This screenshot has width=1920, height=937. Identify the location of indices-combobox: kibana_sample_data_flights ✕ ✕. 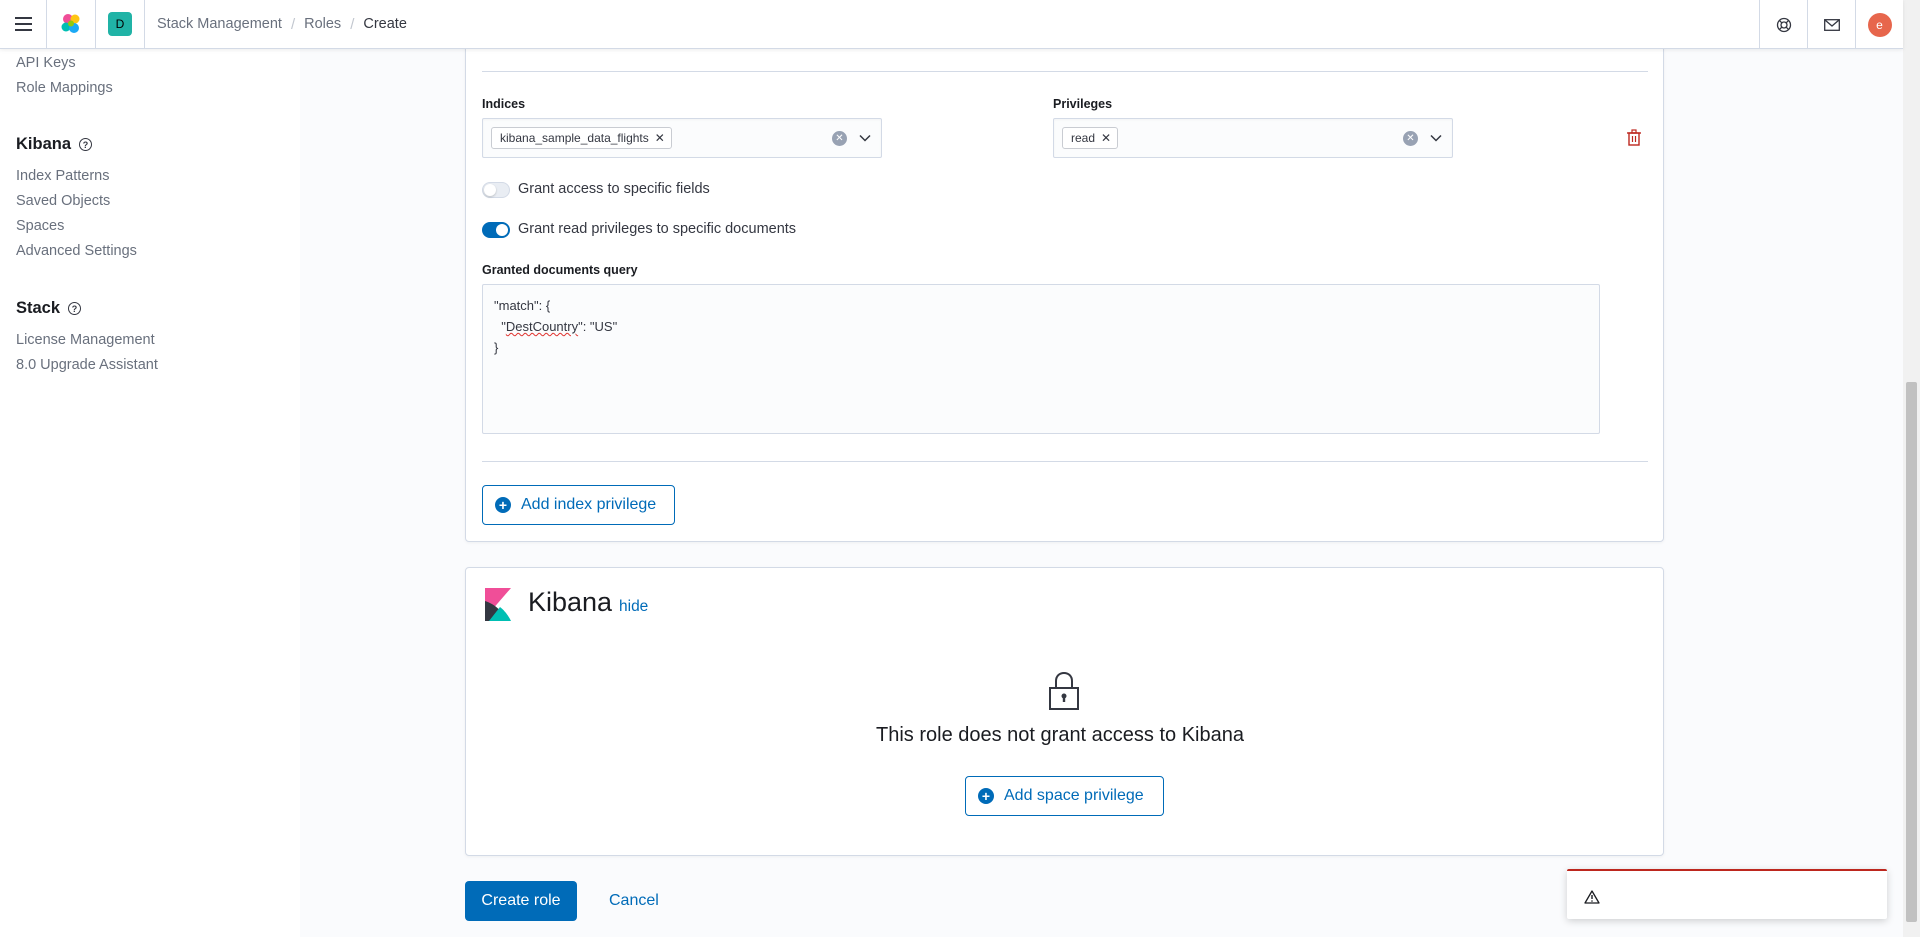
(682, 138).